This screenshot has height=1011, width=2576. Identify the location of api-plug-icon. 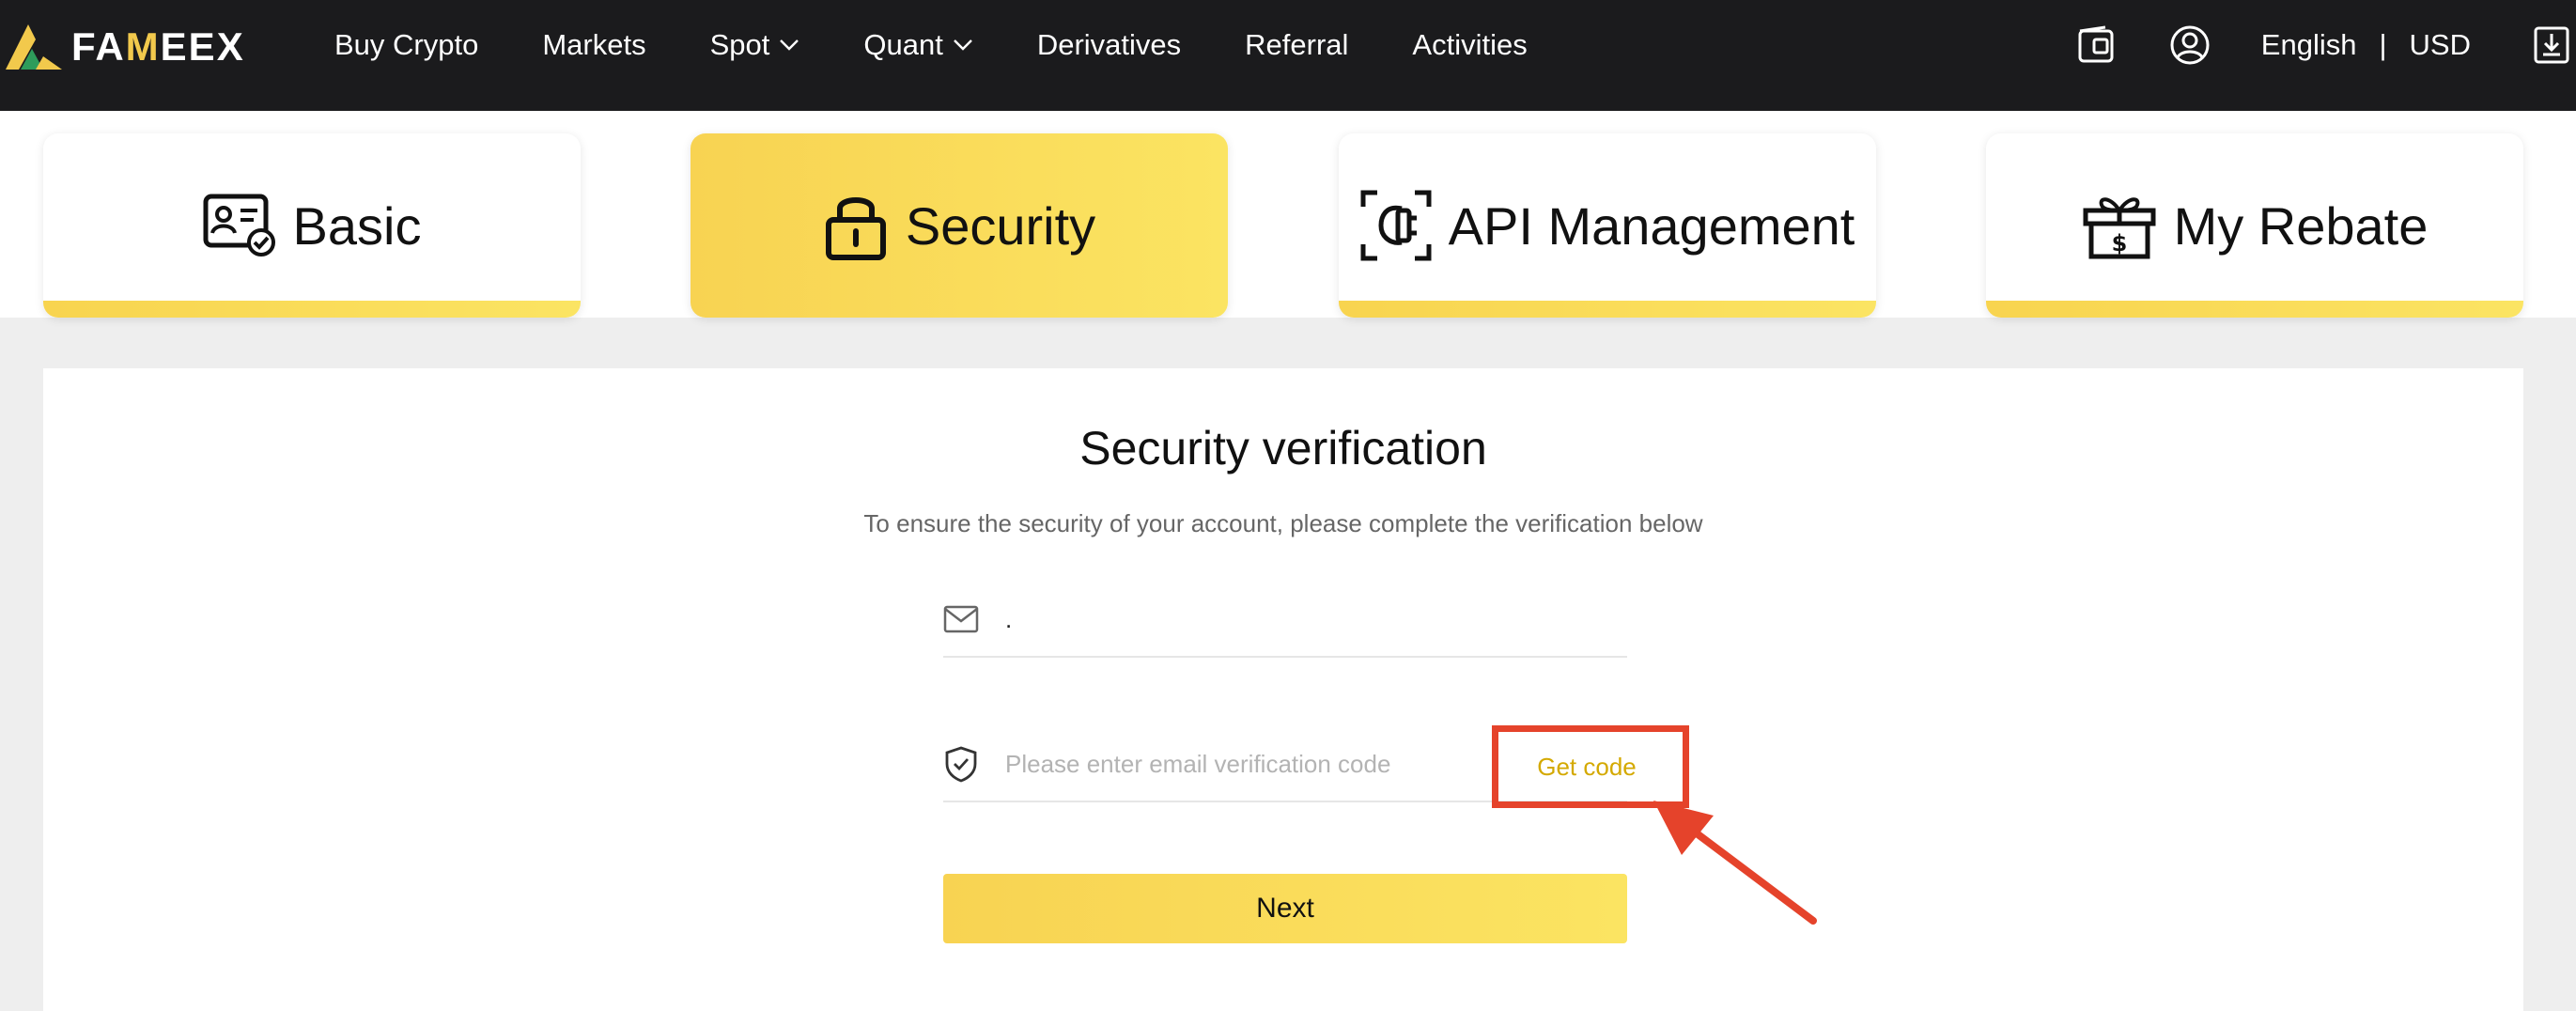
(1396, 225).